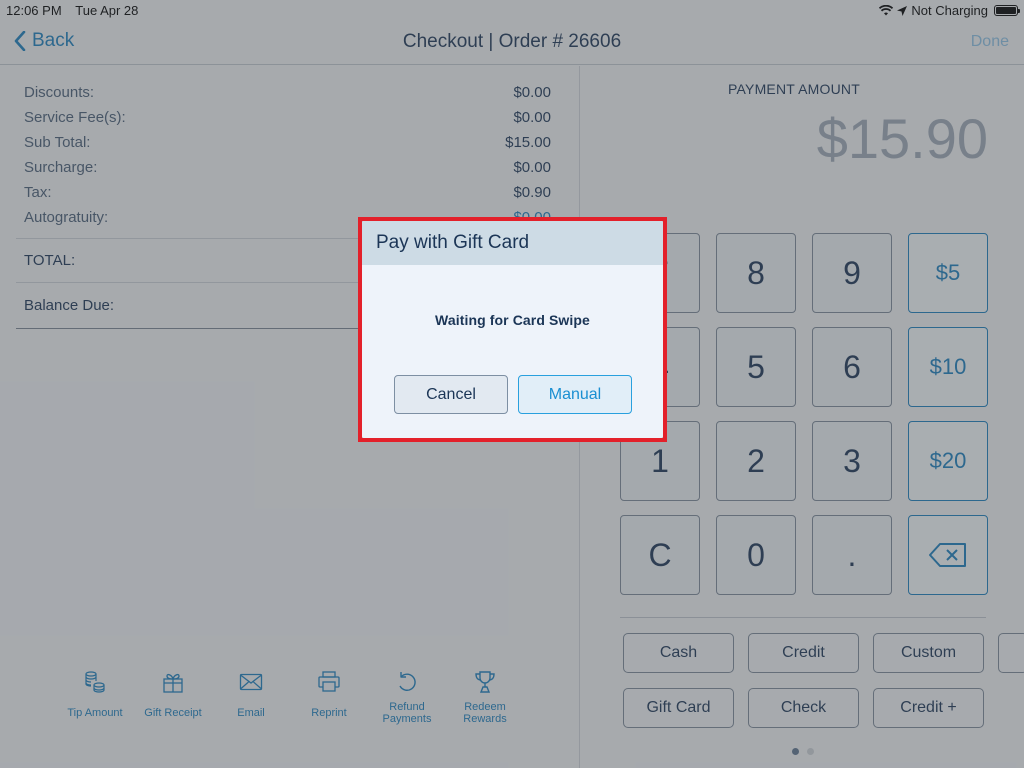 This screenshot has width=1024, height=768. I want to click on dialog-title: Pay with Gift Card, so click(453, 242).